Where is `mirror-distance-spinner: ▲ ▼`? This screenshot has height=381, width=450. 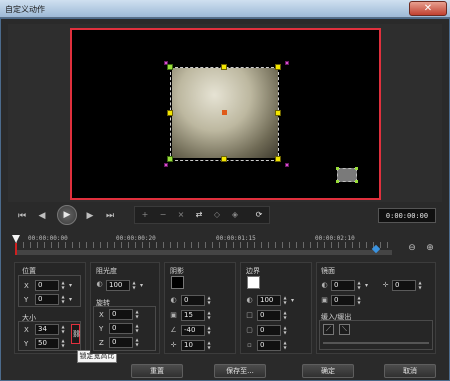
mirror-distance-spinner: ▲ ▼ is located at coordinates (359, 300).